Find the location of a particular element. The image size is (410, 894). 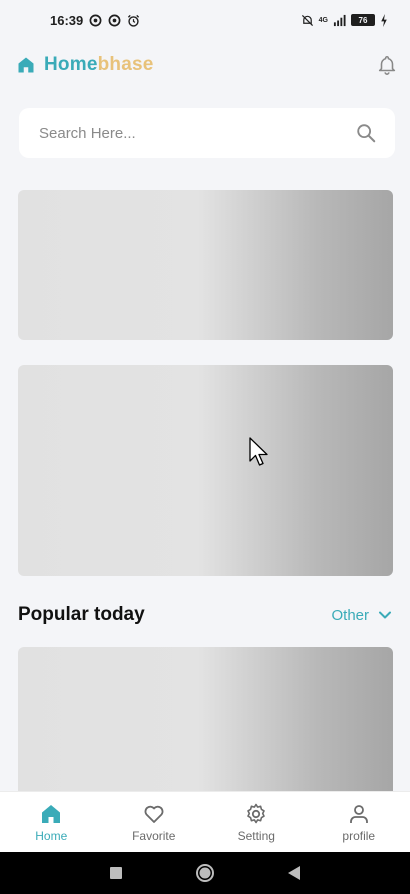

nav-favorite: Favorite is located at coordinates (154, 822).